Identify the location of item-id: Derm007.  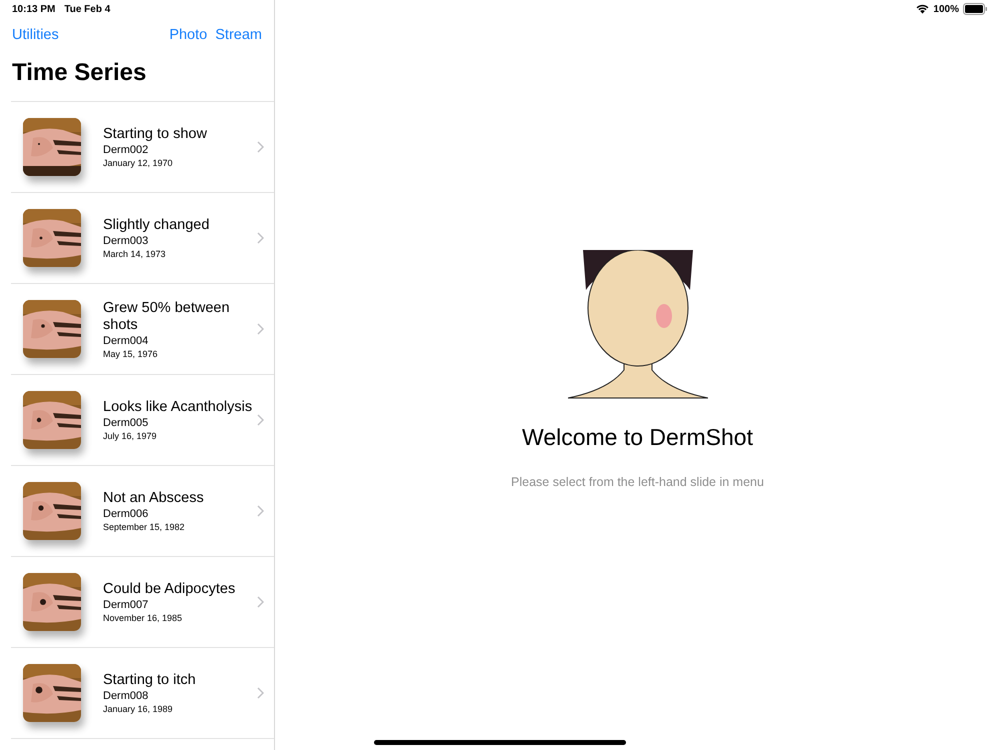
(126, 605).